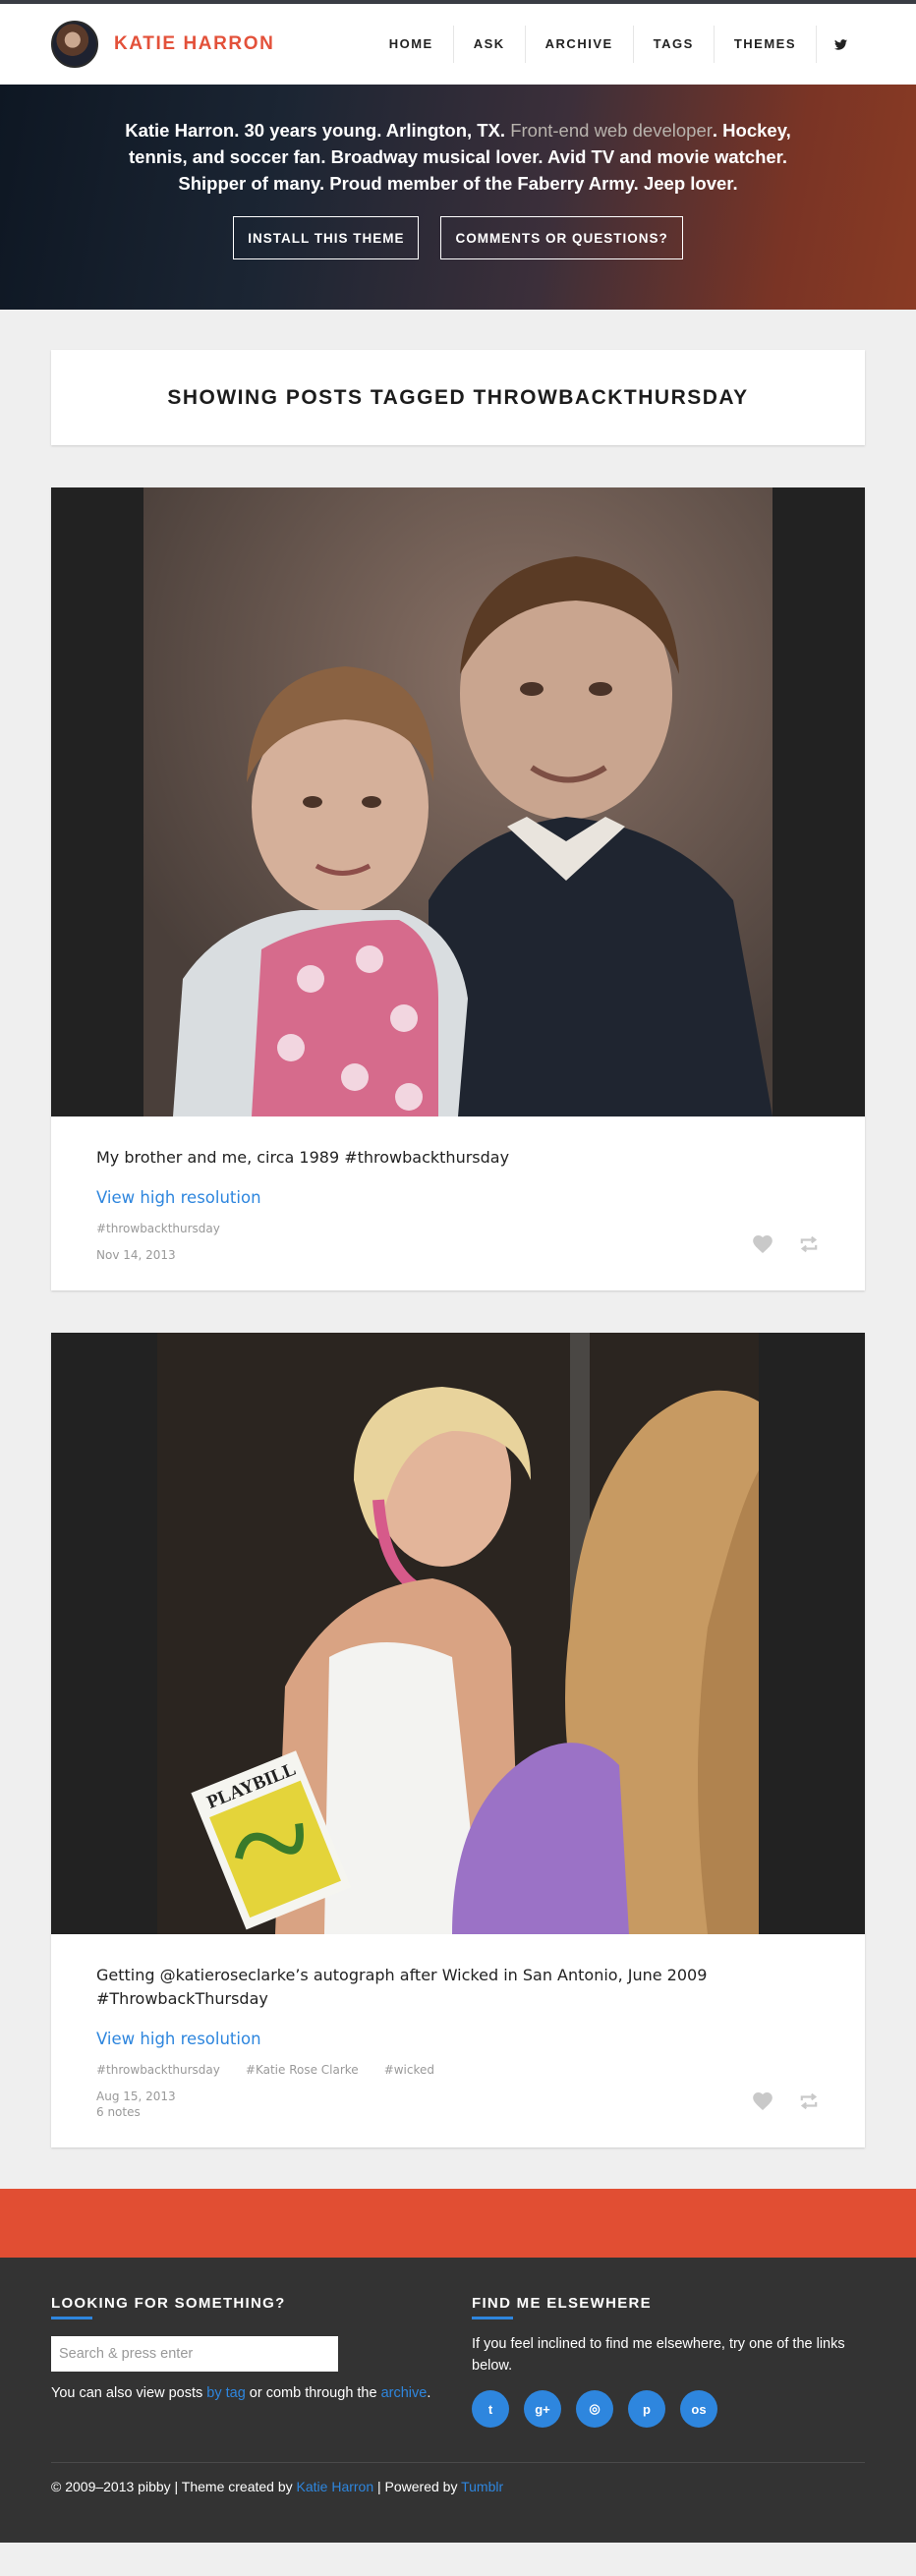 The width and height of the screenshot is (916, 2576). I want to click on search-input, so click(194, 2354).